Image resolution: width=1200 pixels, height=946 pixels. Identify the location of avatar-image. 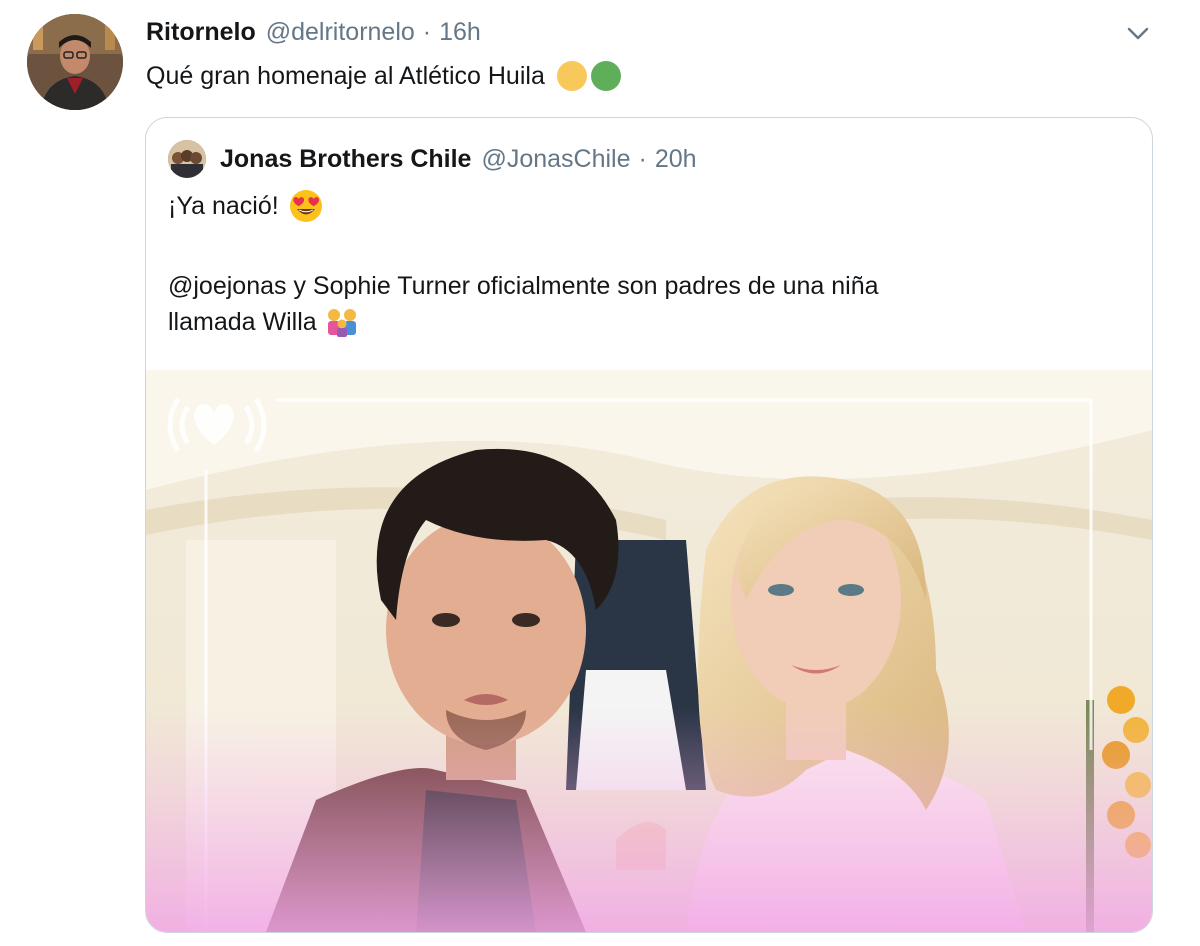
(75, 62).